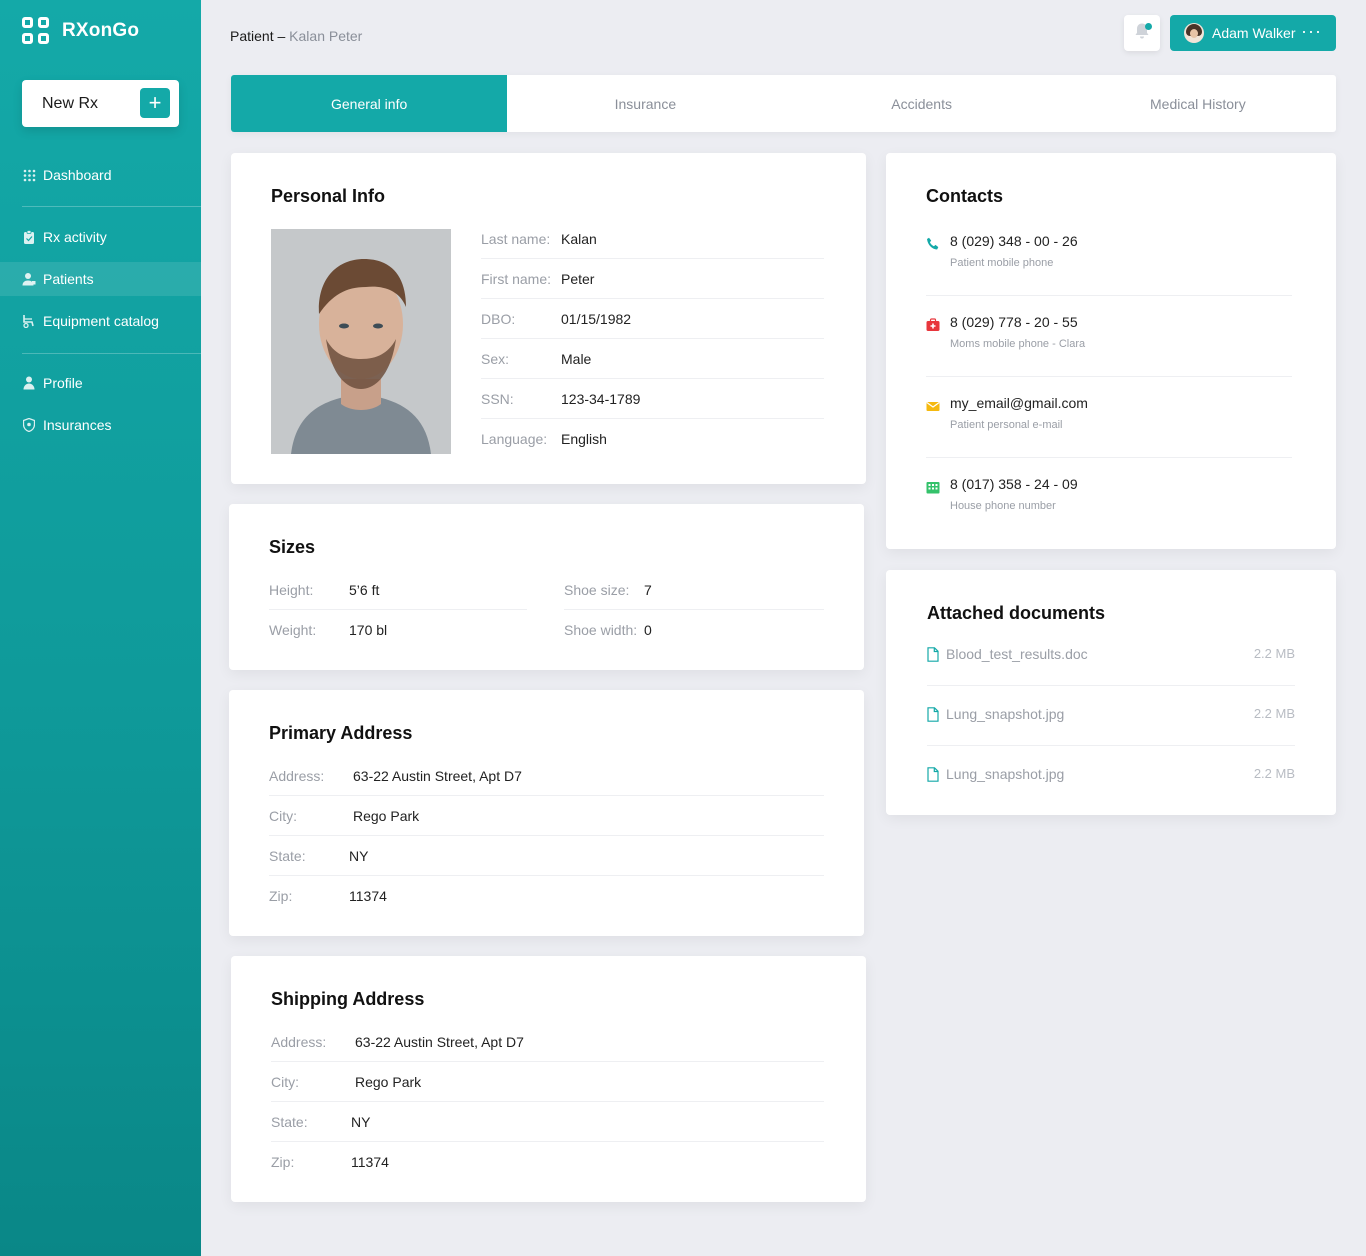 This screenshot has width=1366, height=1256. What do you see at coordinates (29, 425) in the screenshot?
I see `shield-icon` at bounding box center [29, 425].